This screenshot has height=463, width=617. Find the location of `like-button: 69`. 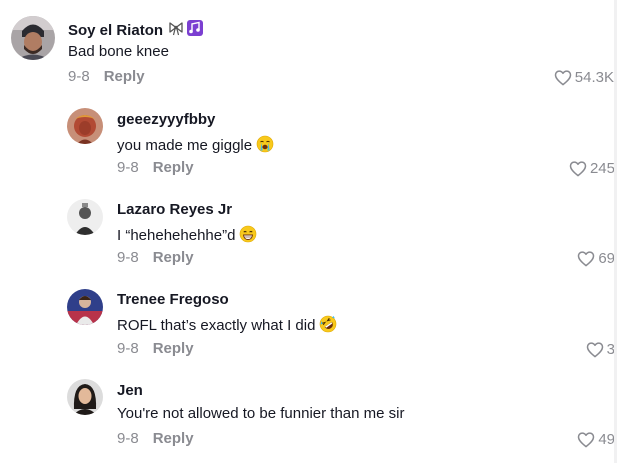

like-button: 69 is located at coordinates (596, 258).